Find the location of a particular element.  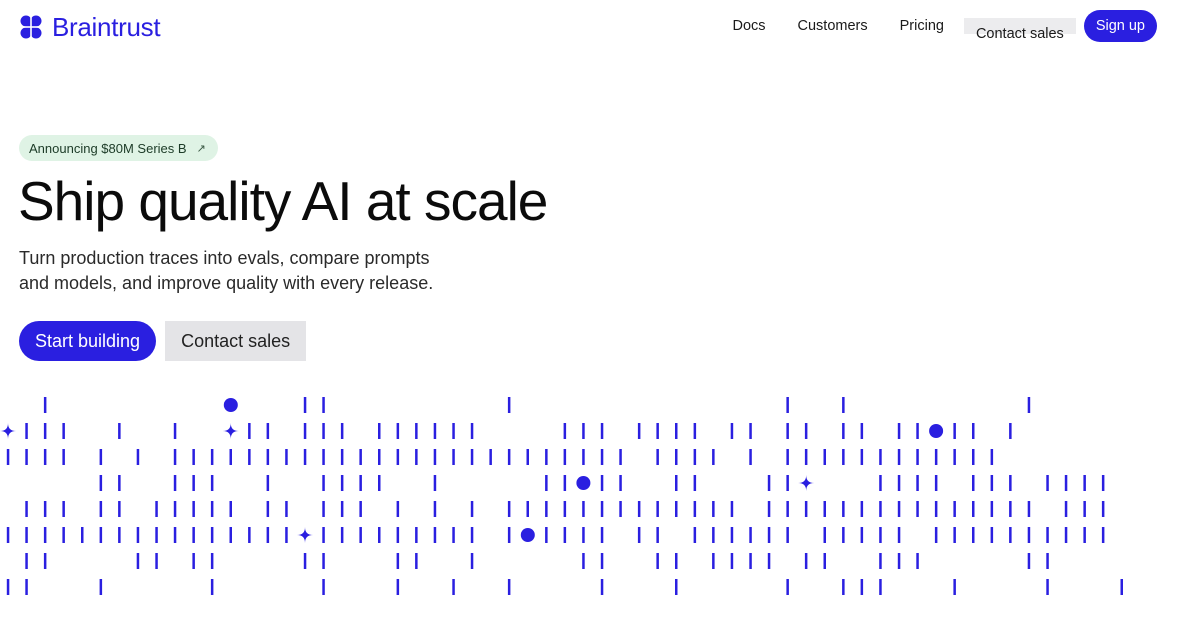

announcement-badge: Announcing $80M Series B ↗ is located at coordinates (118, 148).